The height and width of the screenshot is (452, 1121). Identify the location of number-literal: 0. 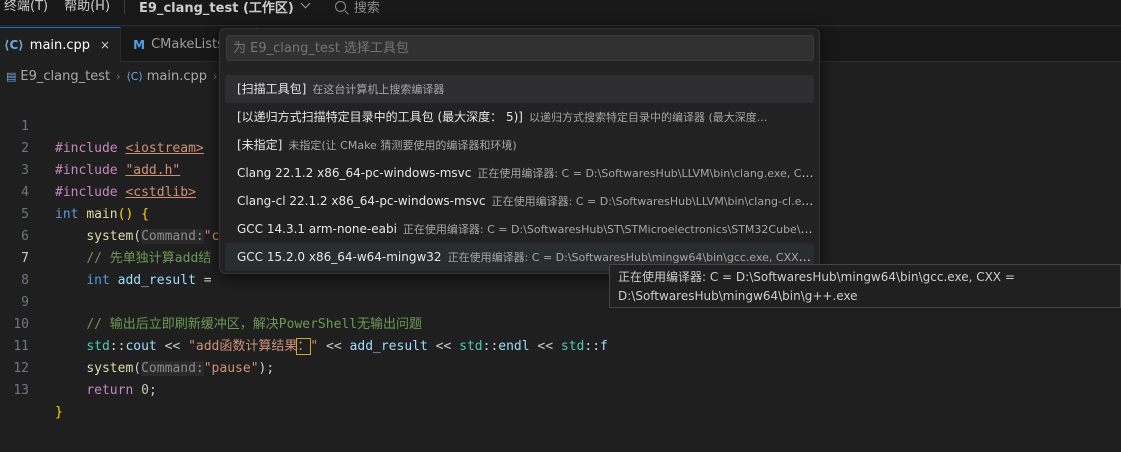
(145, 390).